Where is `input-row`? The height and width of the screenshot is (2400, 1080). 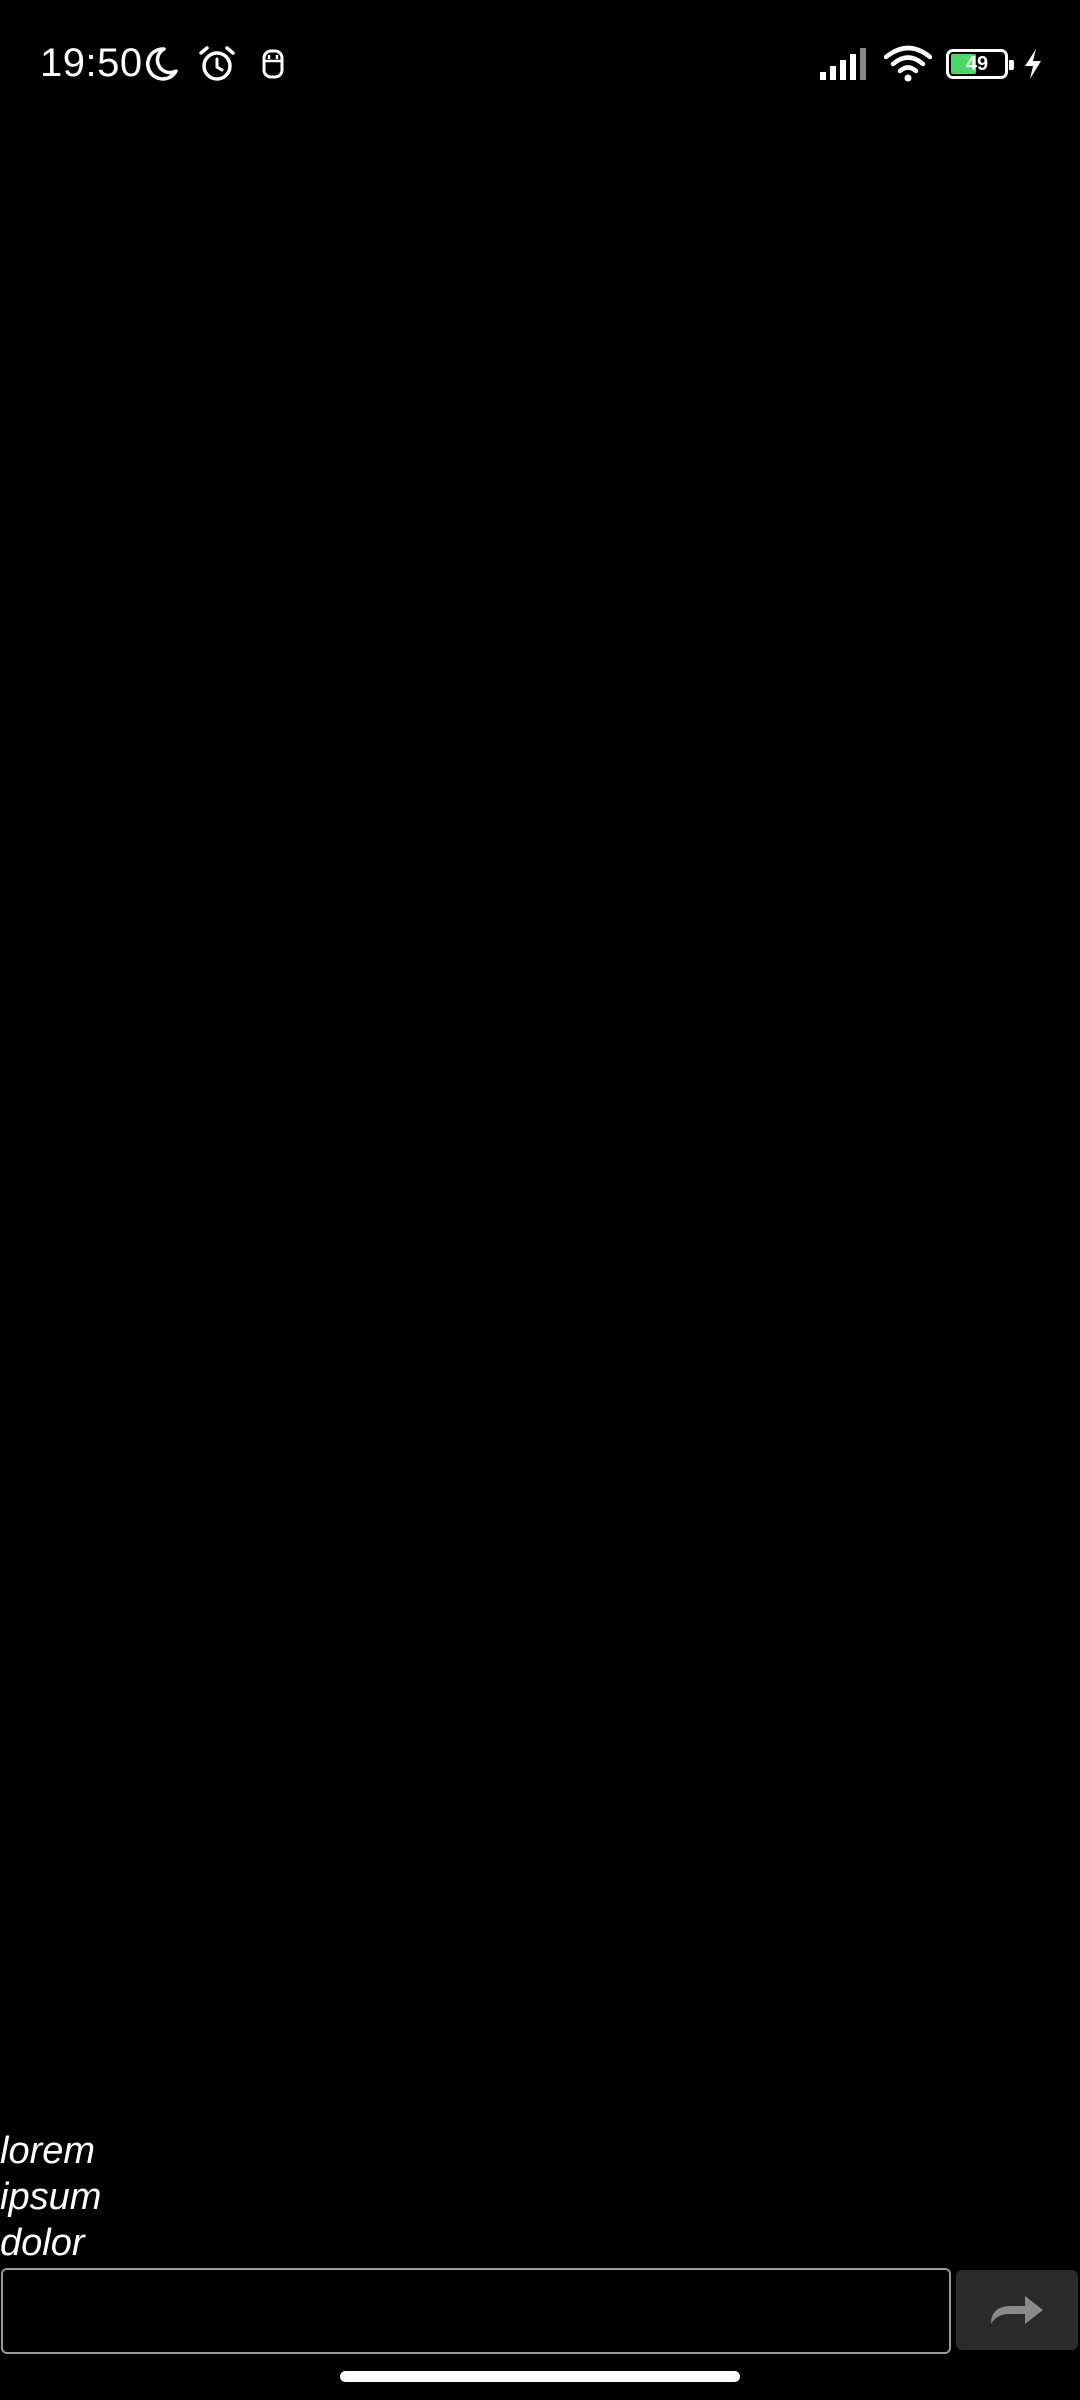 input-row is located at coordinates (540, 2312).